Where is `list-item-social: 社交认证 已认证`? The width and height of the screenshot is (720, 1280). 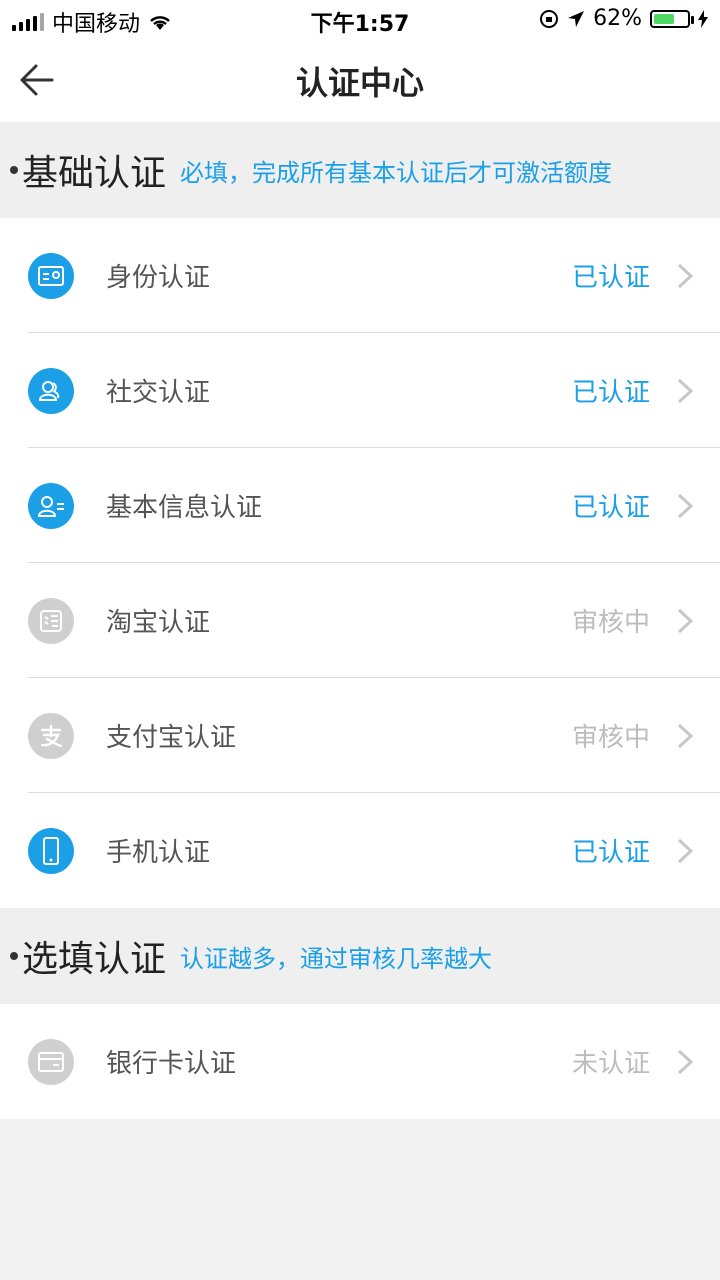
list-item-social: 社交认证 已认证 is located at coordinates (360, 390).